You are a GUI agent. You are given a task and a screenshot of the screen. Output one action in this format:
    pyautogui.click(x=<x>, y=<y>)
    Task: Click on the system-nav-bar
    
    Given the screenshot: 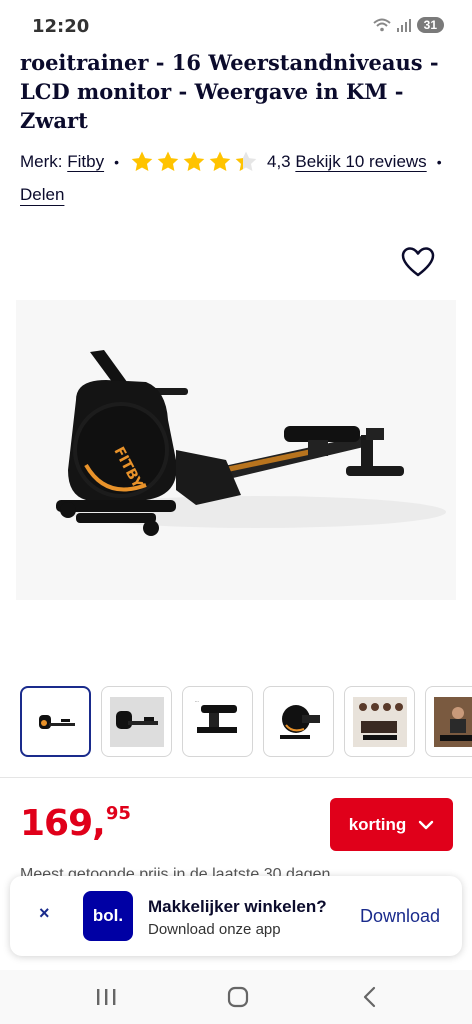 What is the action you would take?
    pyautogui.click(x=236, y=997)
    